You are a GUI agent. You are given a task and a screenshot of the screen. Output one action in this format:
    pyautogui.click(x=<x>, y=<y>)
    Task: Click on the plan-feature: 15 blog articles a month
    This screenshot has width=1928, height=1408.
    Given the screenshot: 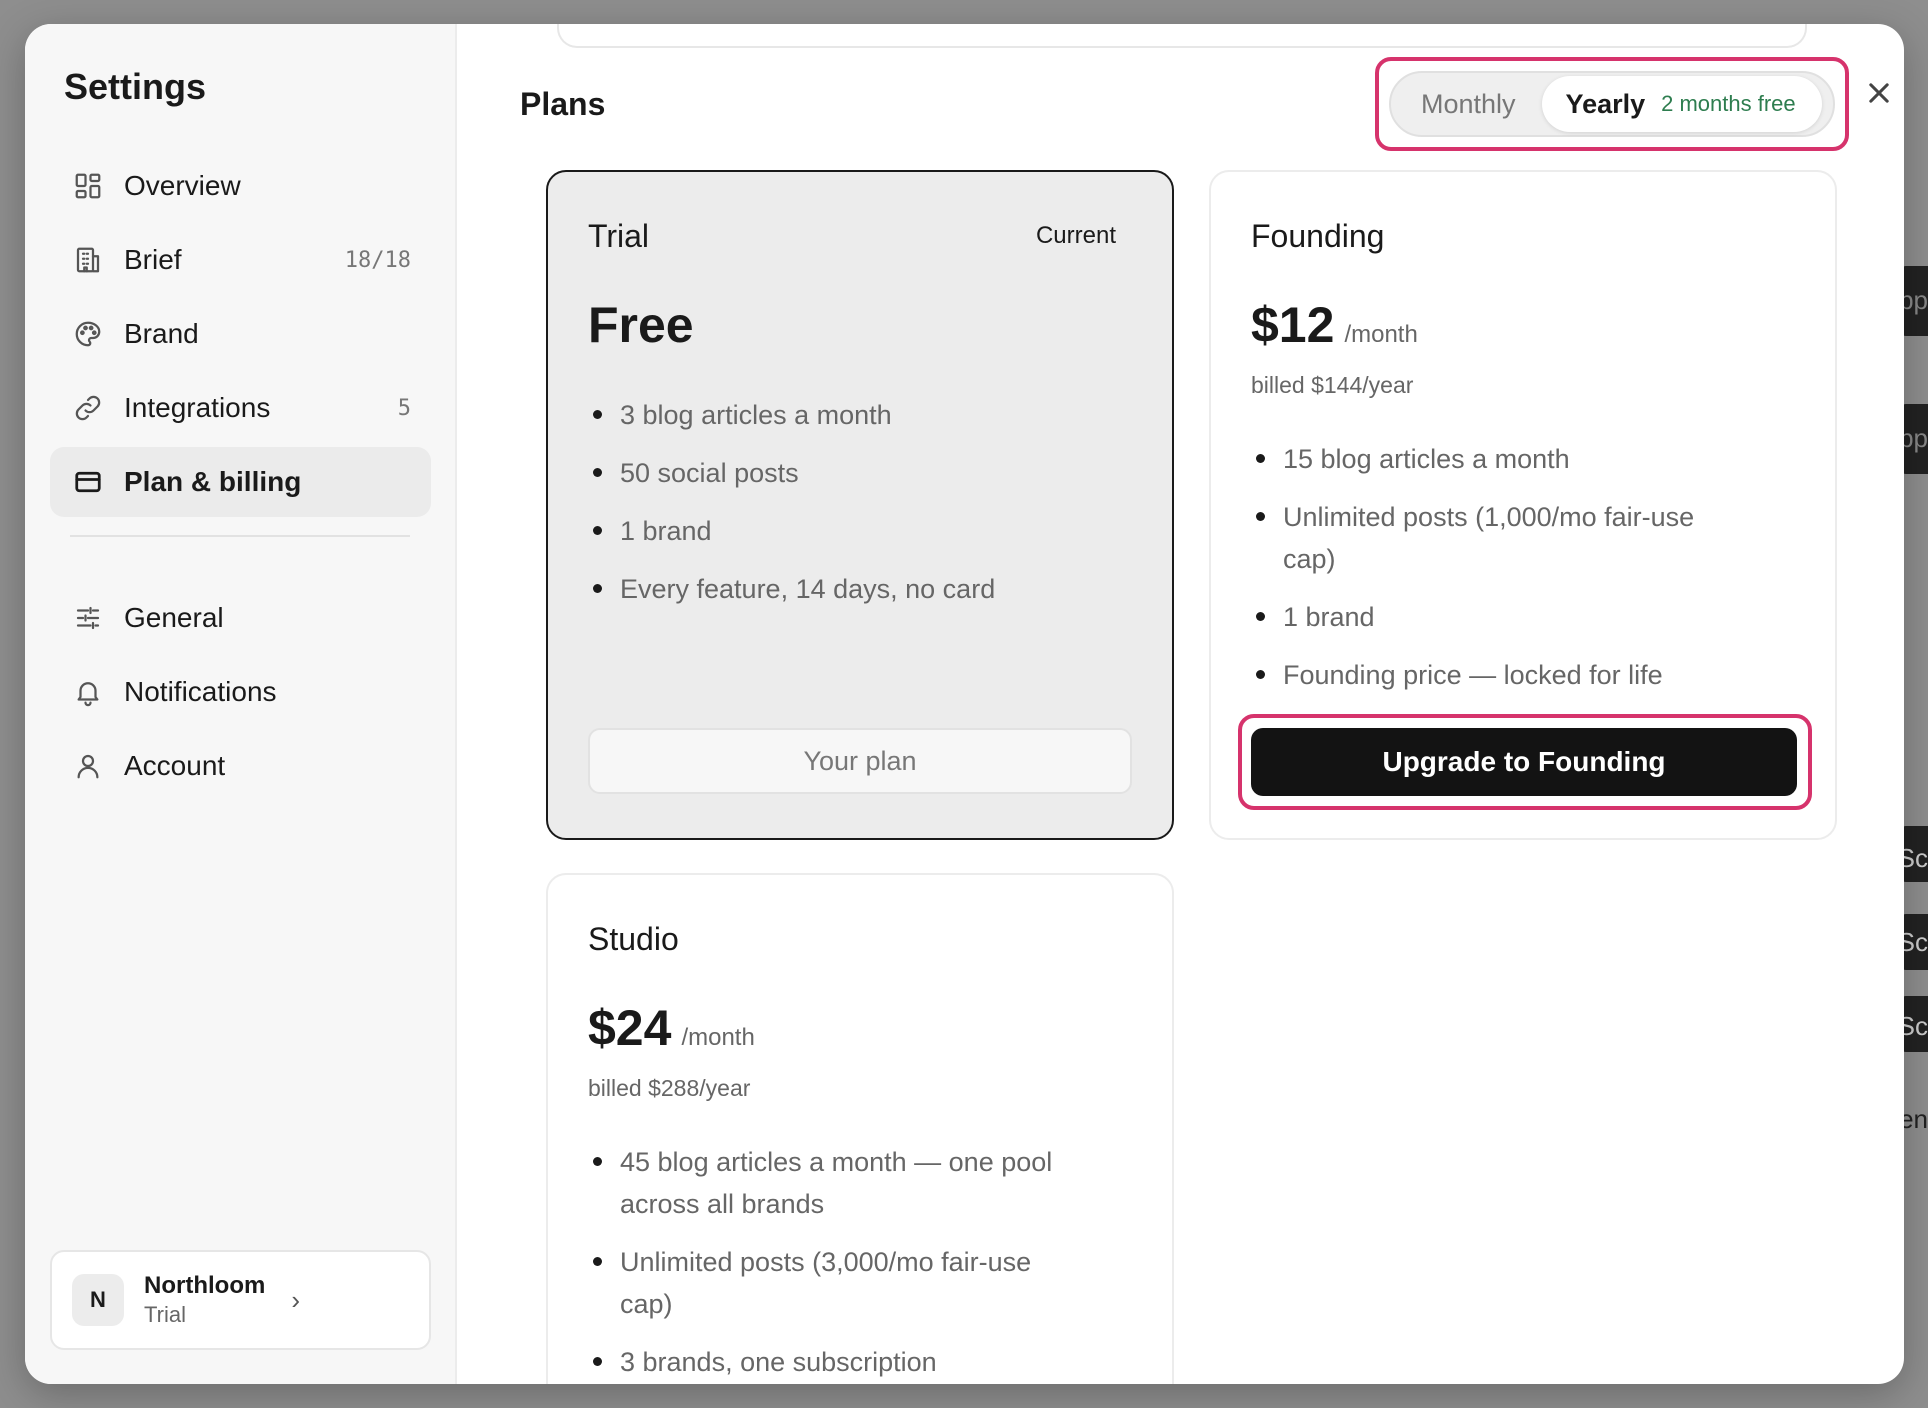 What is the action you would take?
    pyautogui.click(x=1501, y=459)
    